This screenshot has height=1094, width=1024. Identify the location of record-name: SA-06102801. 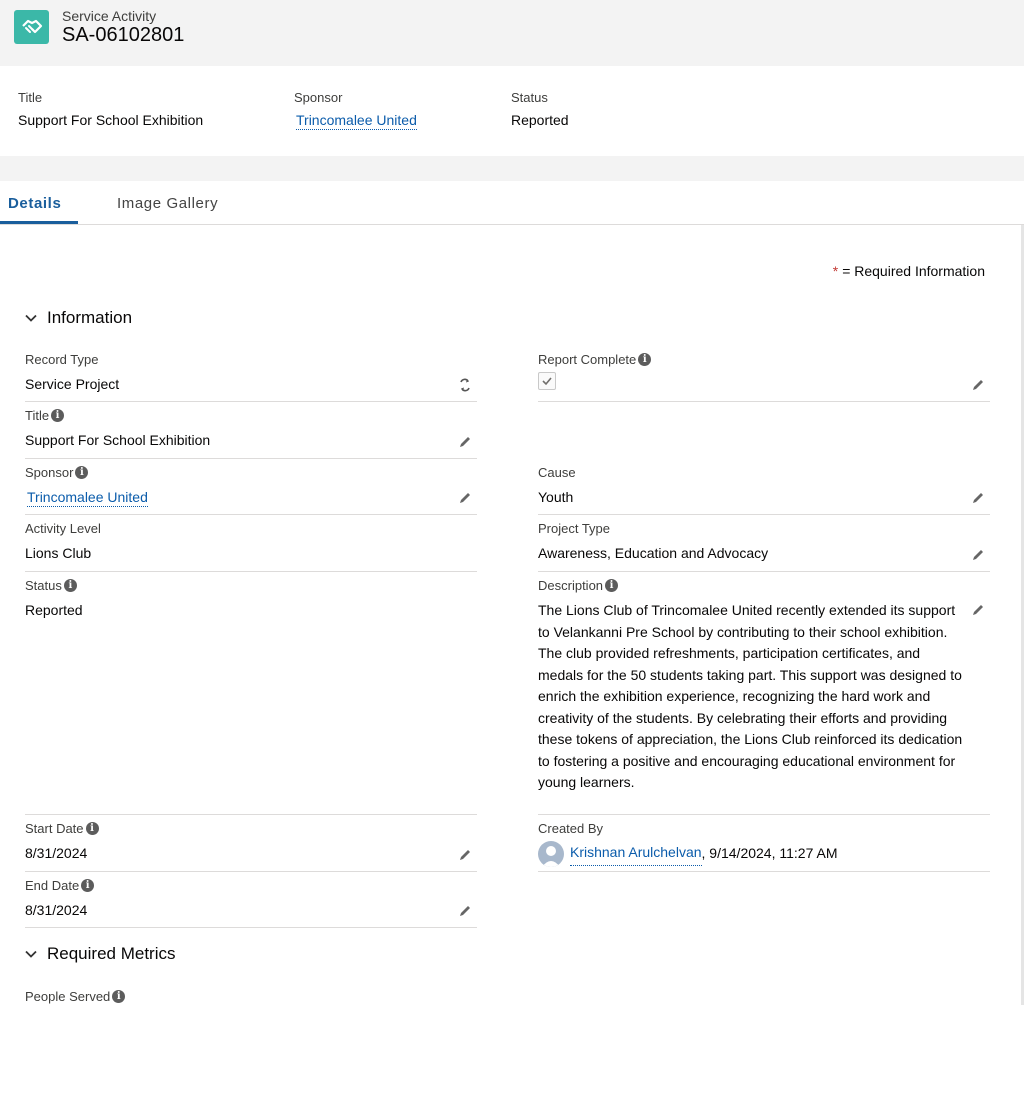
(123, 35).